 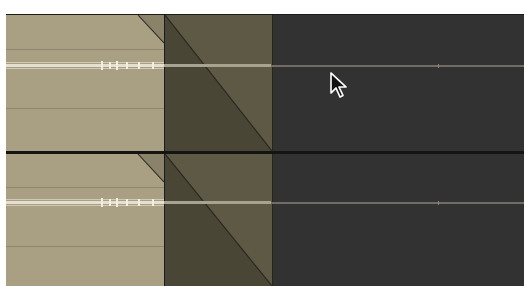 I want to click on arrow-pointer-icon, so click(x=338, y=85).